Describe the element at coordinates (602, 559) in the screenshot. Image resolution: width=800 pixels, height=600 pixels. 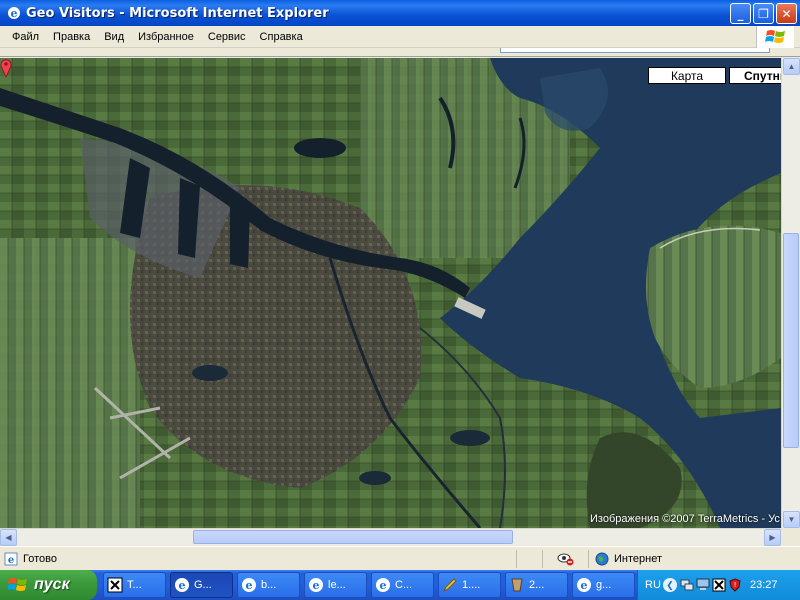
I see `globe-icon` at that location.